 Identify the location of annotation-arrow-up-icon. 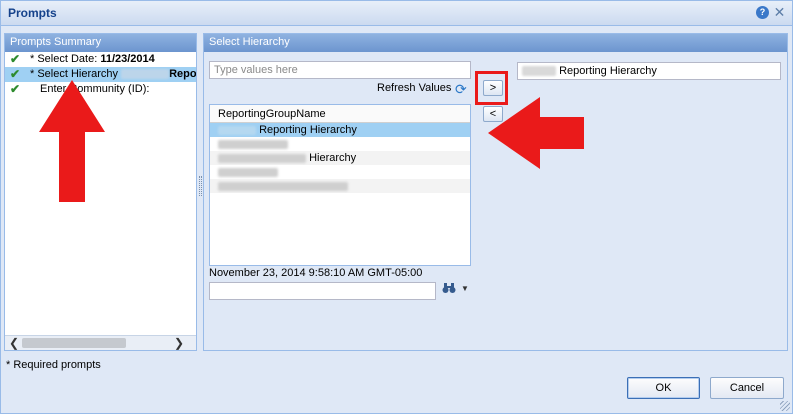
(72, 141).